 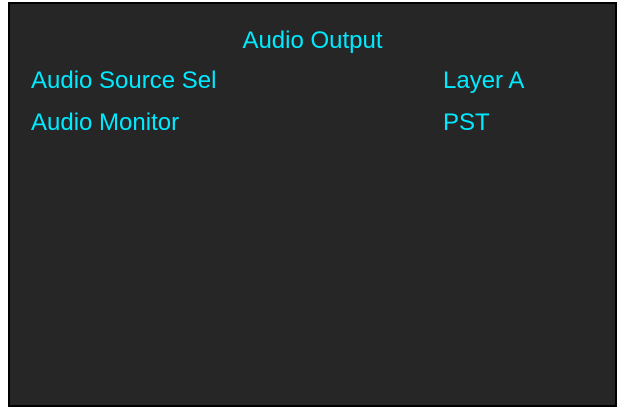 I want to click on menu-item-value: Layer A, so click(x=483, y=81).